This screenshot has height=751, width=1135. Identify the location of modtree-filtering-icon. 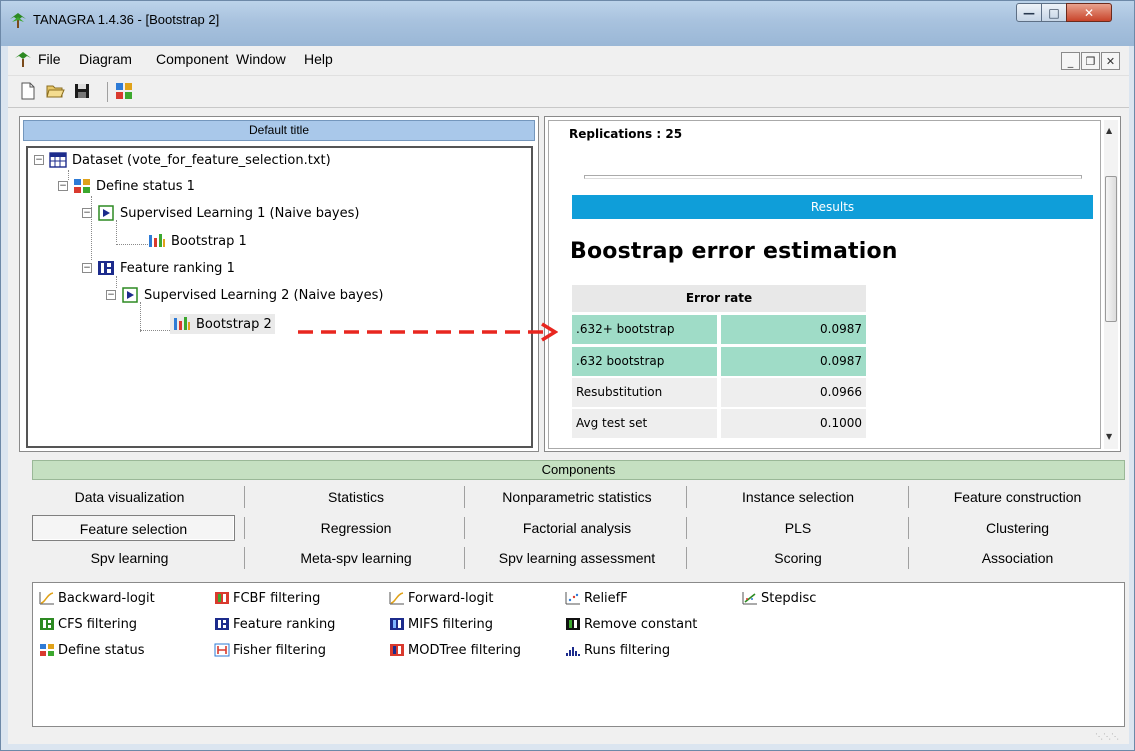
(397, 650).